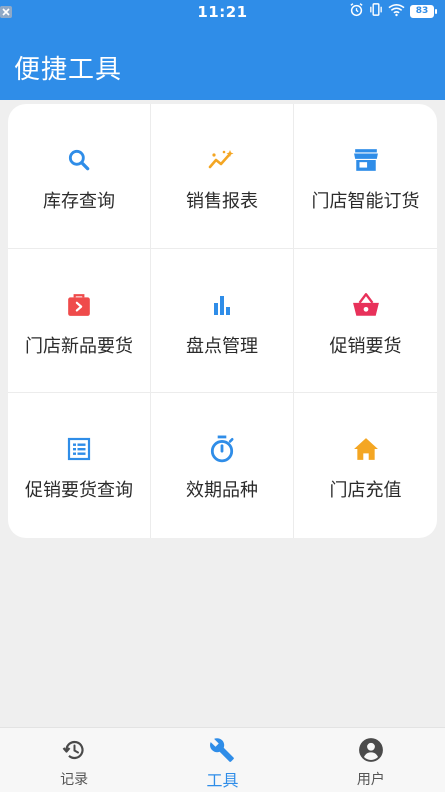 Image resolution: width=445 pixels, height=792 pixels. Describe the element at coordinates (79, 321) in the screenshot. I see `tool-store-new-product-request: 门店新品要货` at that location.